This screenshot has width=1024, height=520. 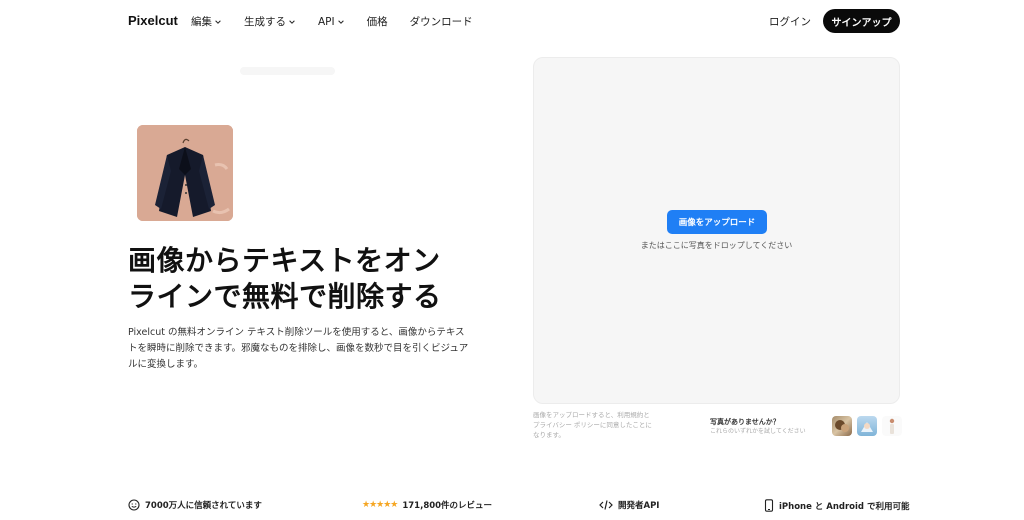 I want to click on star-rating-icon: ★★★★★, so click(x=380, y=505).